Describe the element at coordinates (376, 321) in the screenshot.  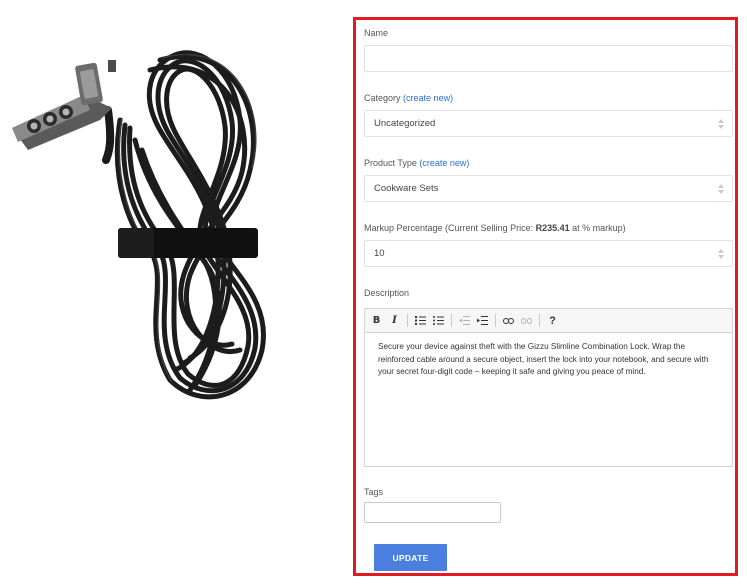
I see `bold-button: B` at that location.